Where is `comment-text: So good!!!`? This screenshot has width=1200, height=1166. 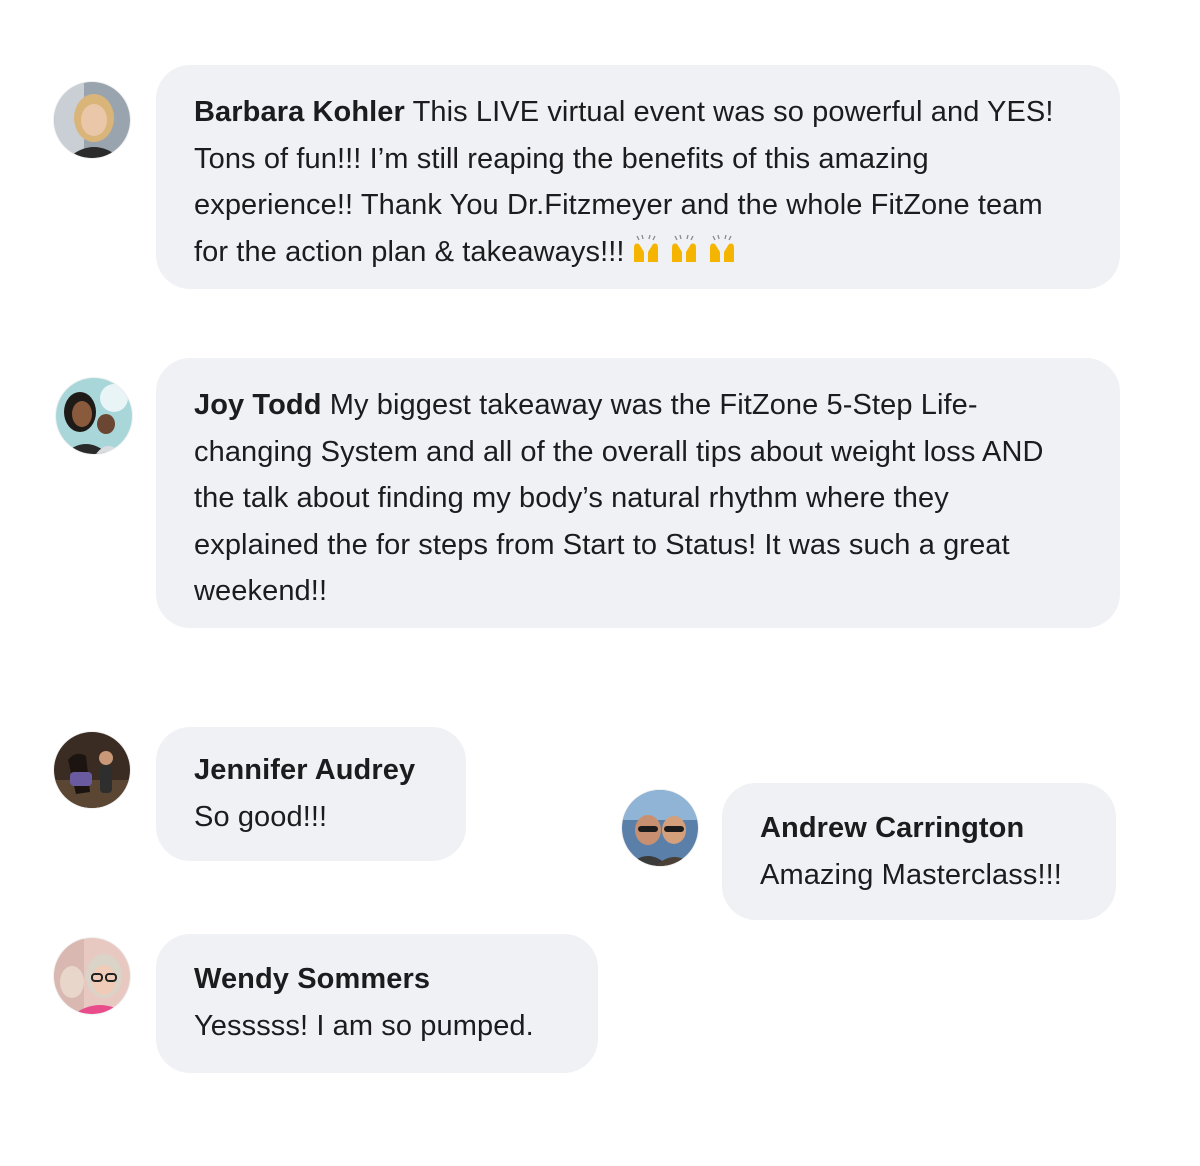
comment-text: So good!!! is located at coordinates (261, 816).